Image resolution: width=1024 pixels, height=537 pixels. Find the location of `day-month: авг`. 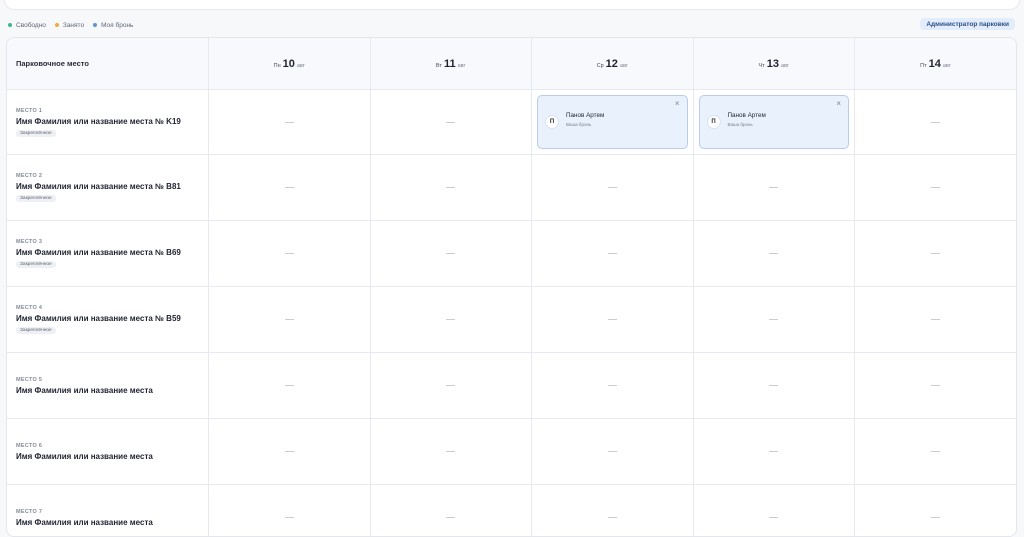

day-month: авг is located at coordinates (623, 65).